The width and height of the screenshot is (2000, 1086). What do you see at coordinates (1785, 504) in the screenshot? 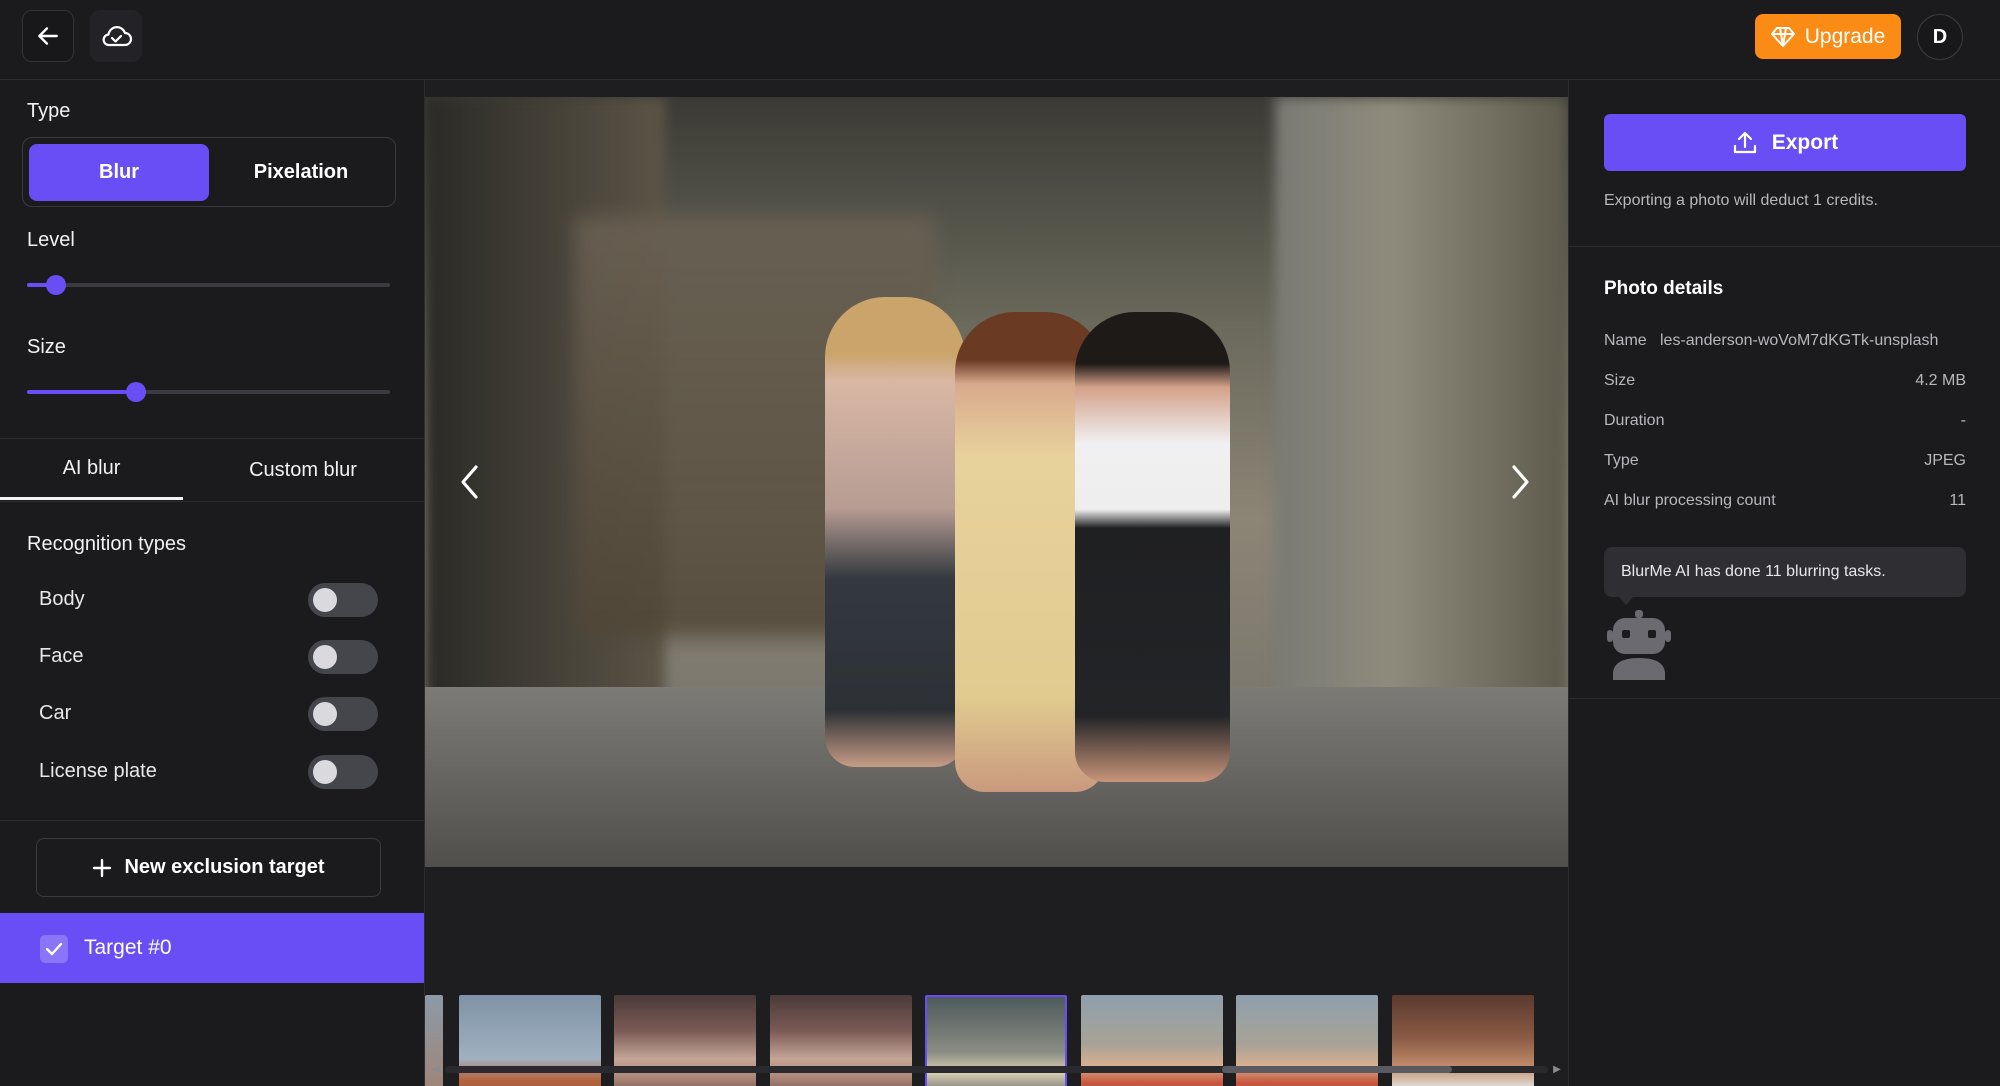
I see `detail-row-ai-count: AI blur processing count 11` at bounding box center [1785, 504].